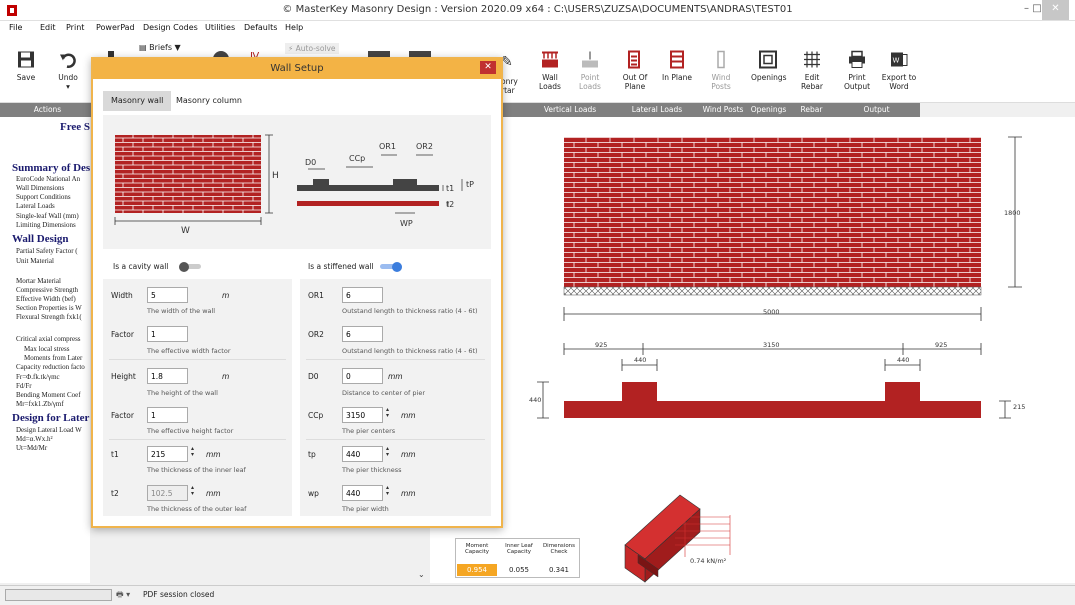  I want to click on auto-solve-button: ⚡ Auto-solve, so click(312, 48).